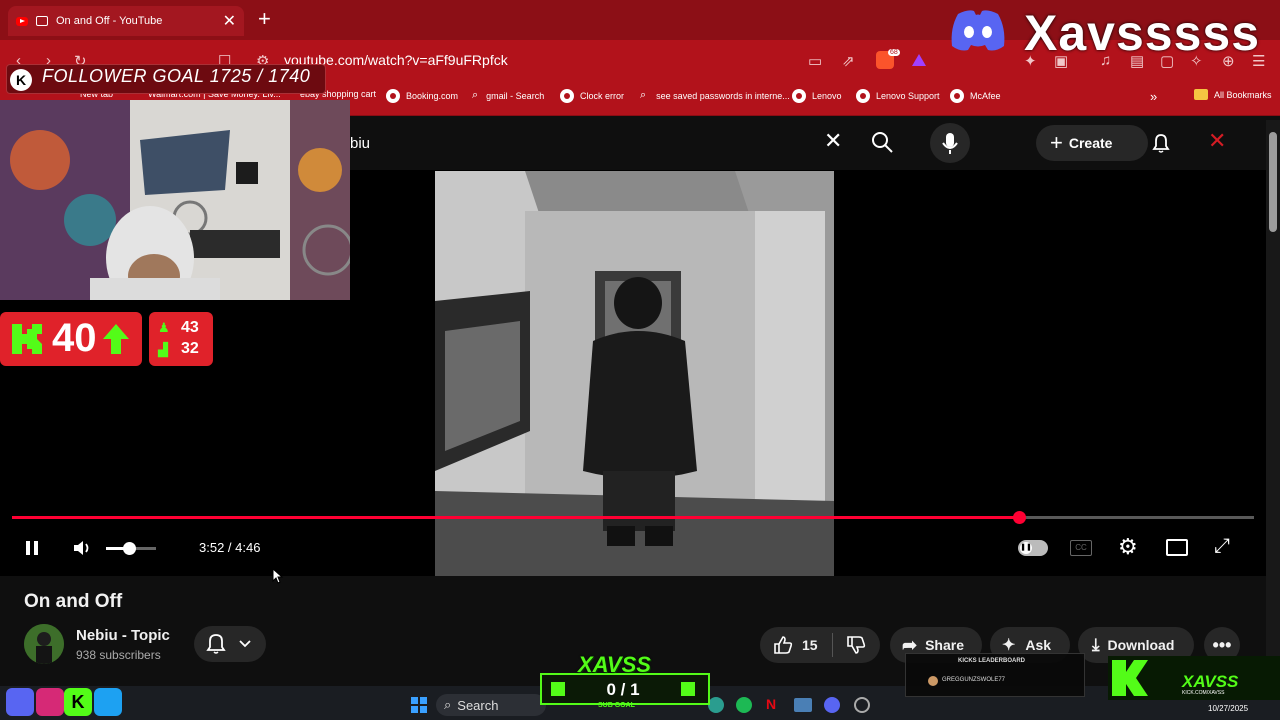 This screenshot has width=1280, height=720. I want to click on volume-icon, so click(82, 548).